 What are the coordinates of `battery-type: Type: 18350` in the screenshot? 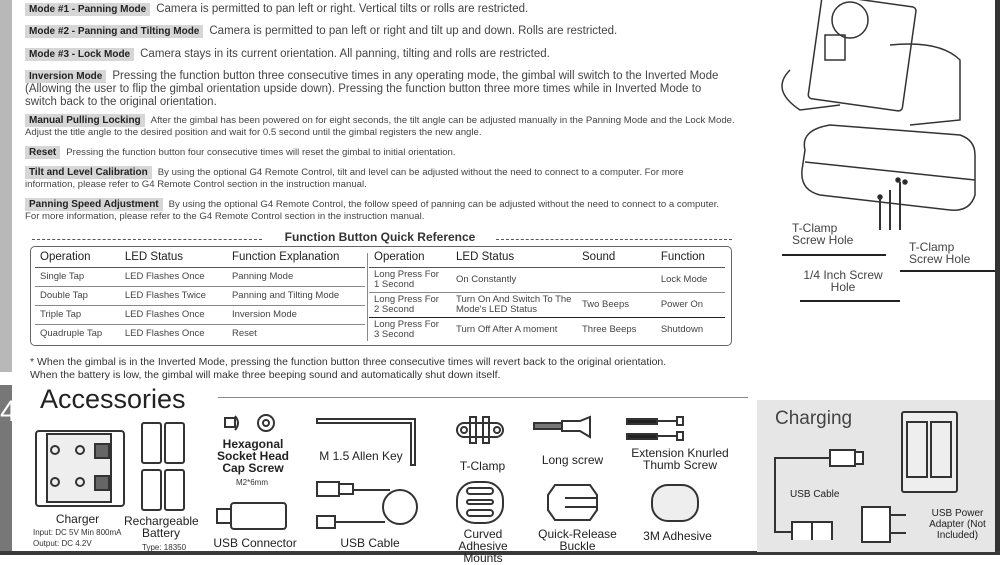 It's located at (164, 547).